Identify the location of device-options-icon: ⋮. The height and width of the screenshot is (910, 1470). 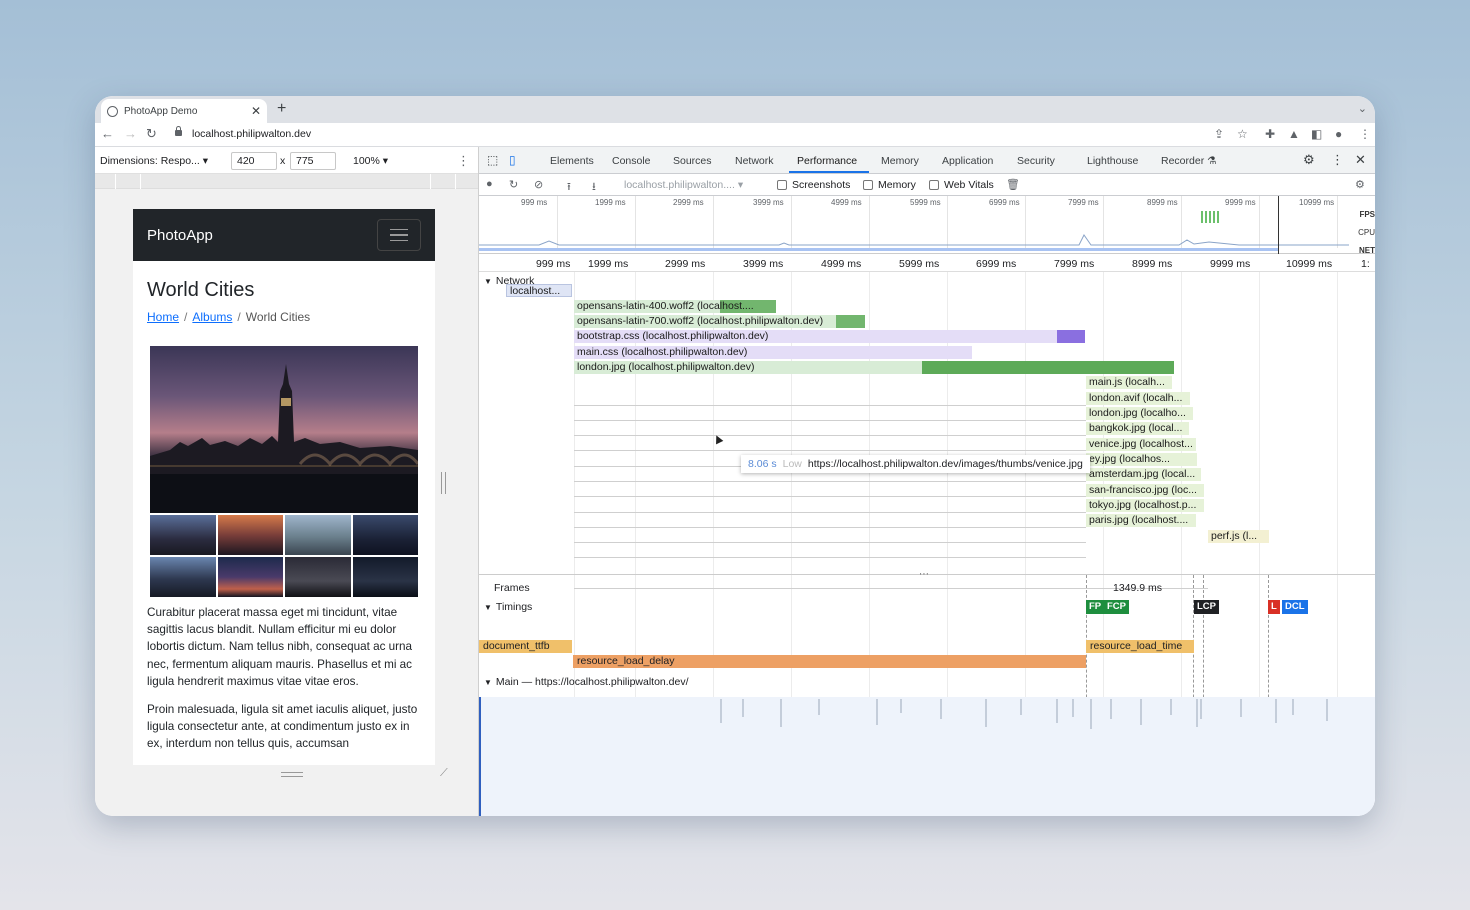
(463, 161).